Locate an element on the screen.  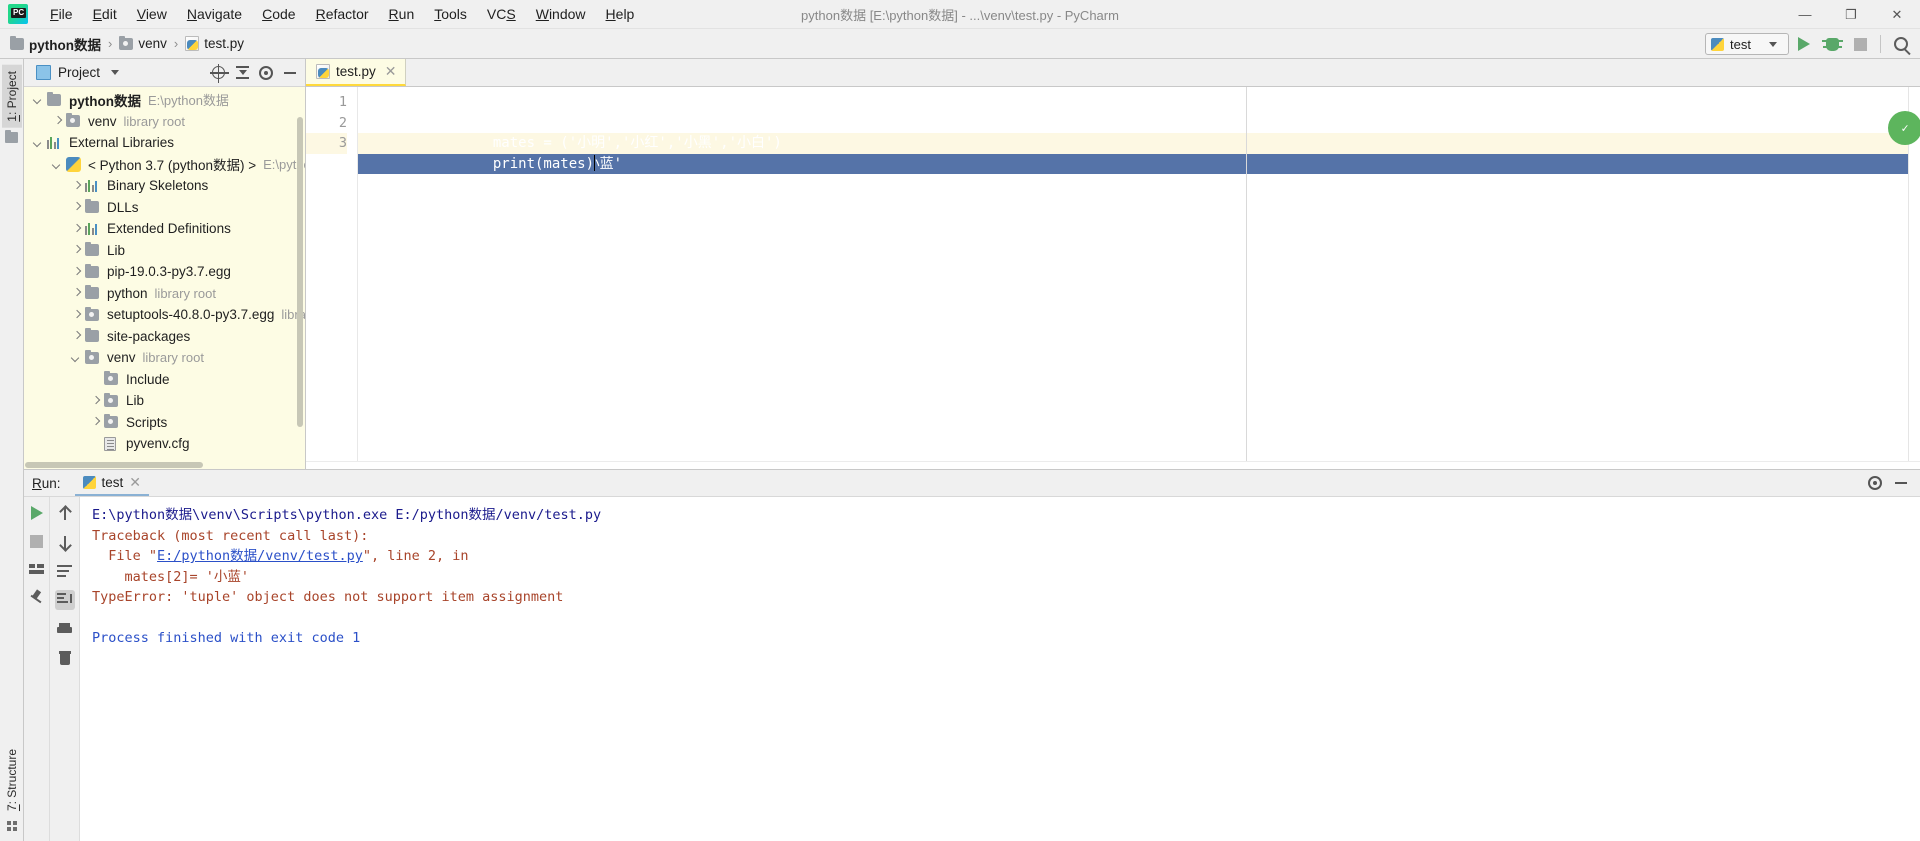
code-line-1: mates = ('小明','小红','小黑','小白') is located at coordinates (1133, 123).